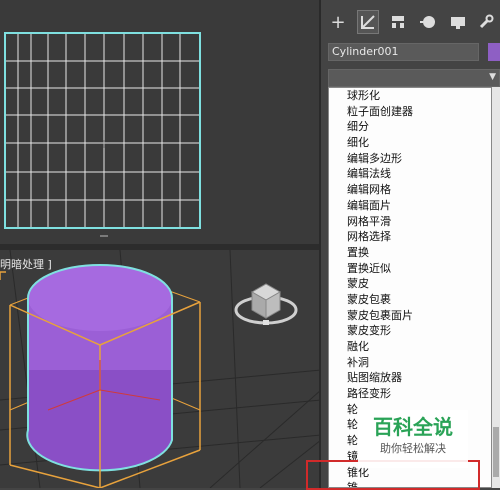 This screenshot has height=490, width=500. What do you see at coordinates (410, 269) in the screenshot?
I see `modifier-item: 置换近似` at bounding box center [410, 269].